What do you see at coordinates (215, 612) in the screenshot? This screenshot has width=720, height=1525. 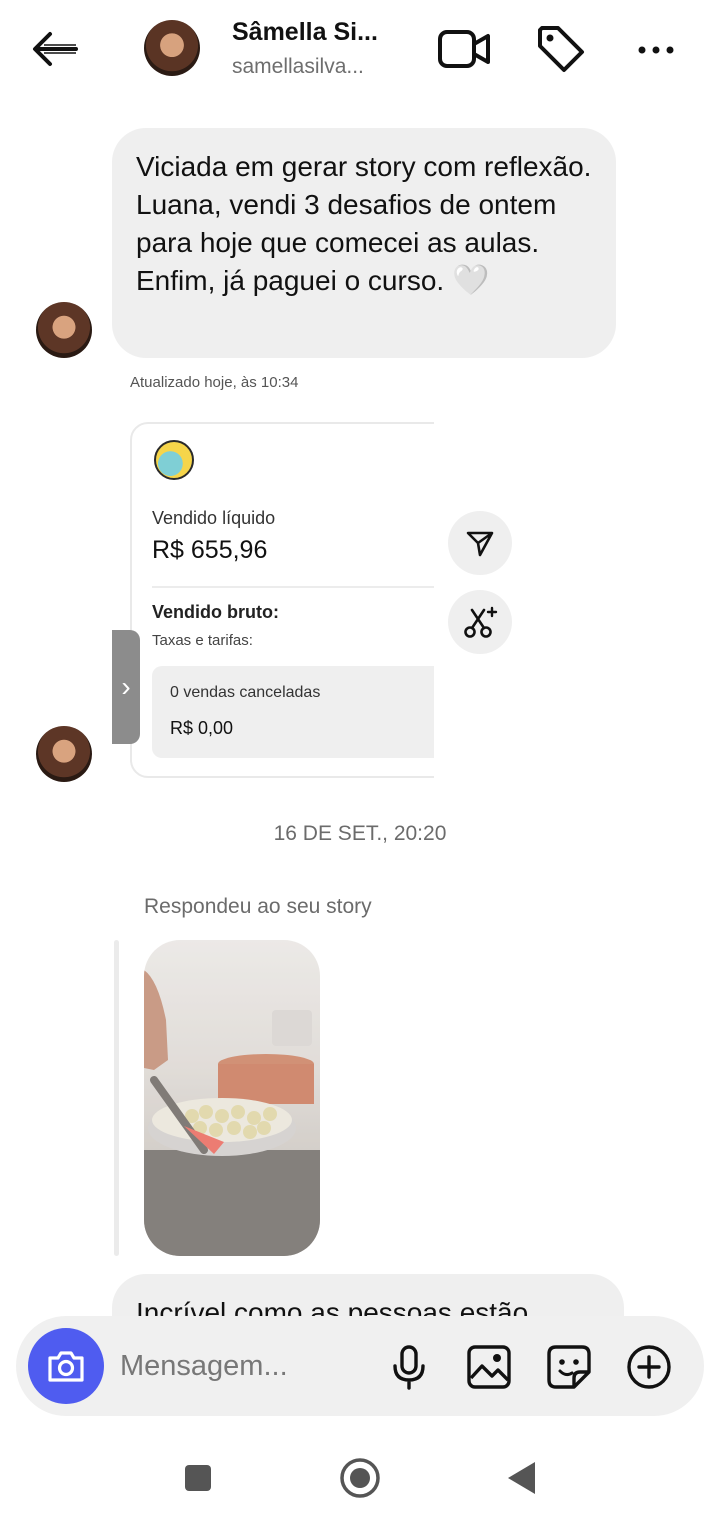 I see `gross-sales-label: Vendido bruto:` at bounding box center [215, 612].